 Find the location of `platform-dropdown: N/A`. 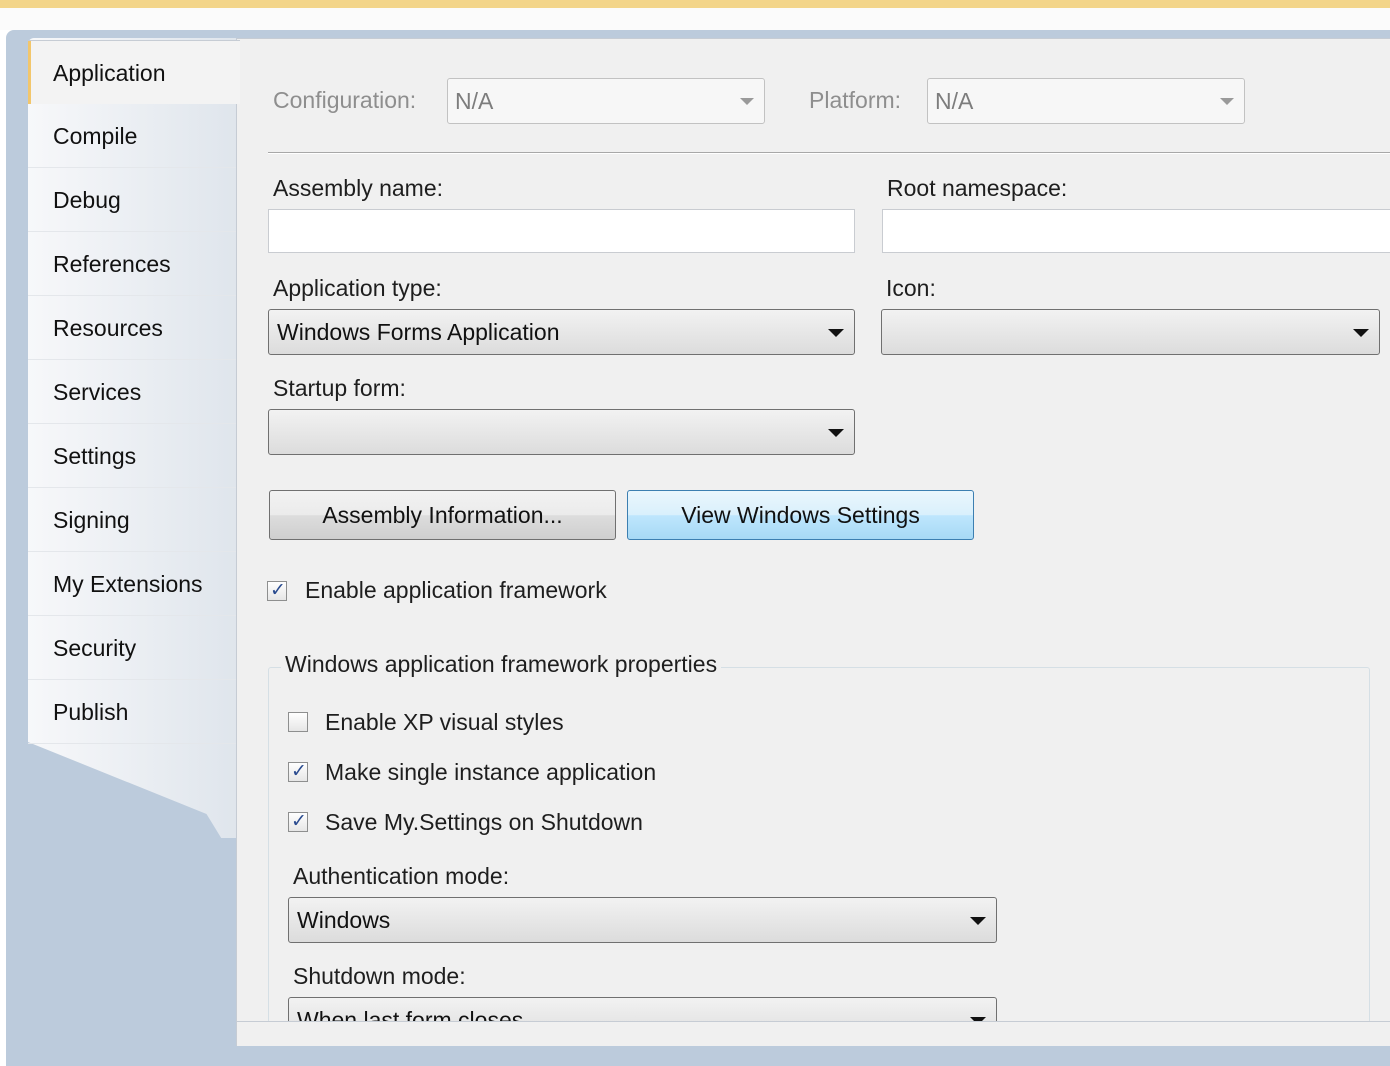

platform-dropdown: N/A is located at coordinates (1086, 101).